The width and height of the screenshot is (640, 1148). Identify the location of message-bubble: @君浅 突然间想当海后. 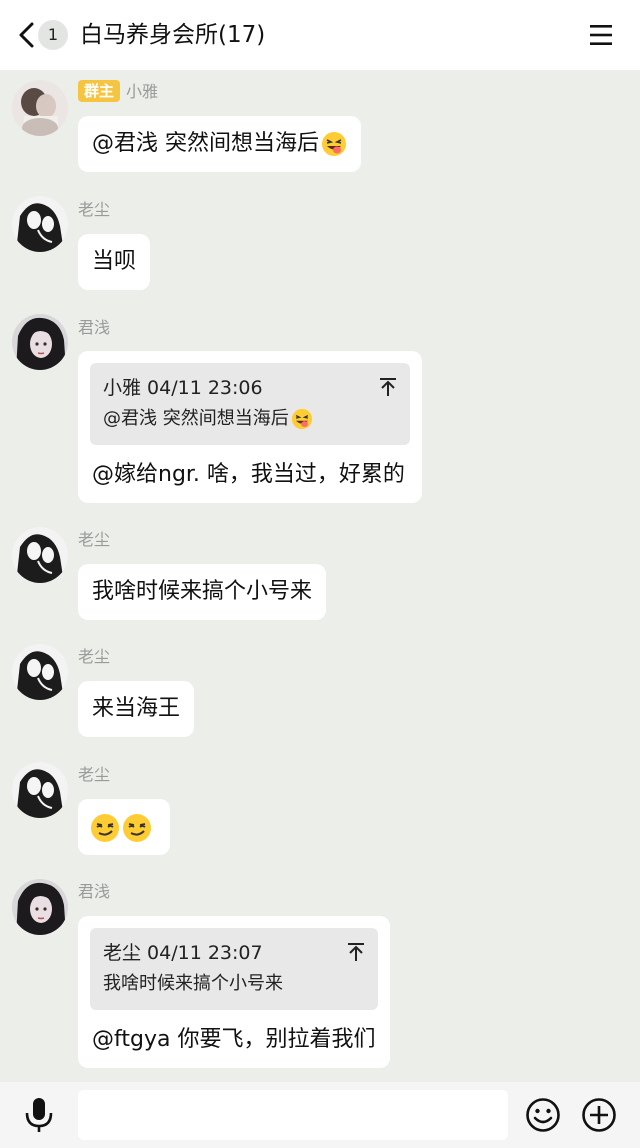
(219, 144).